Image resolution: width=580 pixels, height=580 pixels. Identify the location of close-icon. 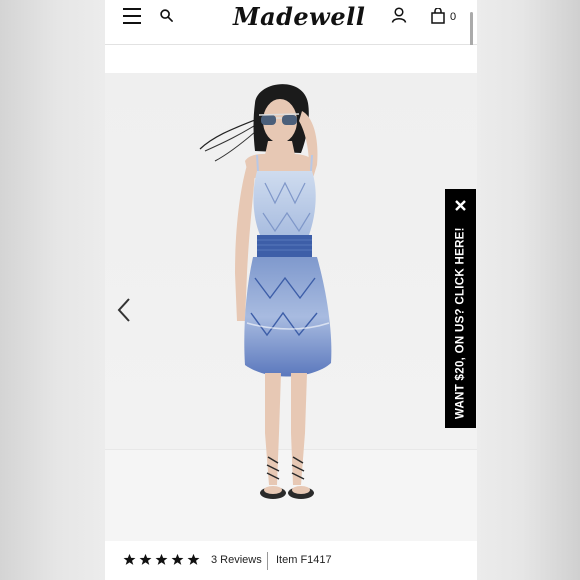
(460, 205).